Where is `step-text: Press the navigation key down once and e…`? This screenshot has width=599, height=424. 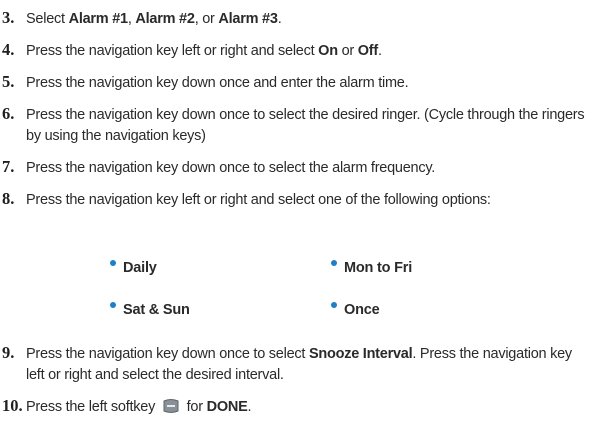
step-text: Press the navigation key down once and e… is located at coordinates (217, 83).